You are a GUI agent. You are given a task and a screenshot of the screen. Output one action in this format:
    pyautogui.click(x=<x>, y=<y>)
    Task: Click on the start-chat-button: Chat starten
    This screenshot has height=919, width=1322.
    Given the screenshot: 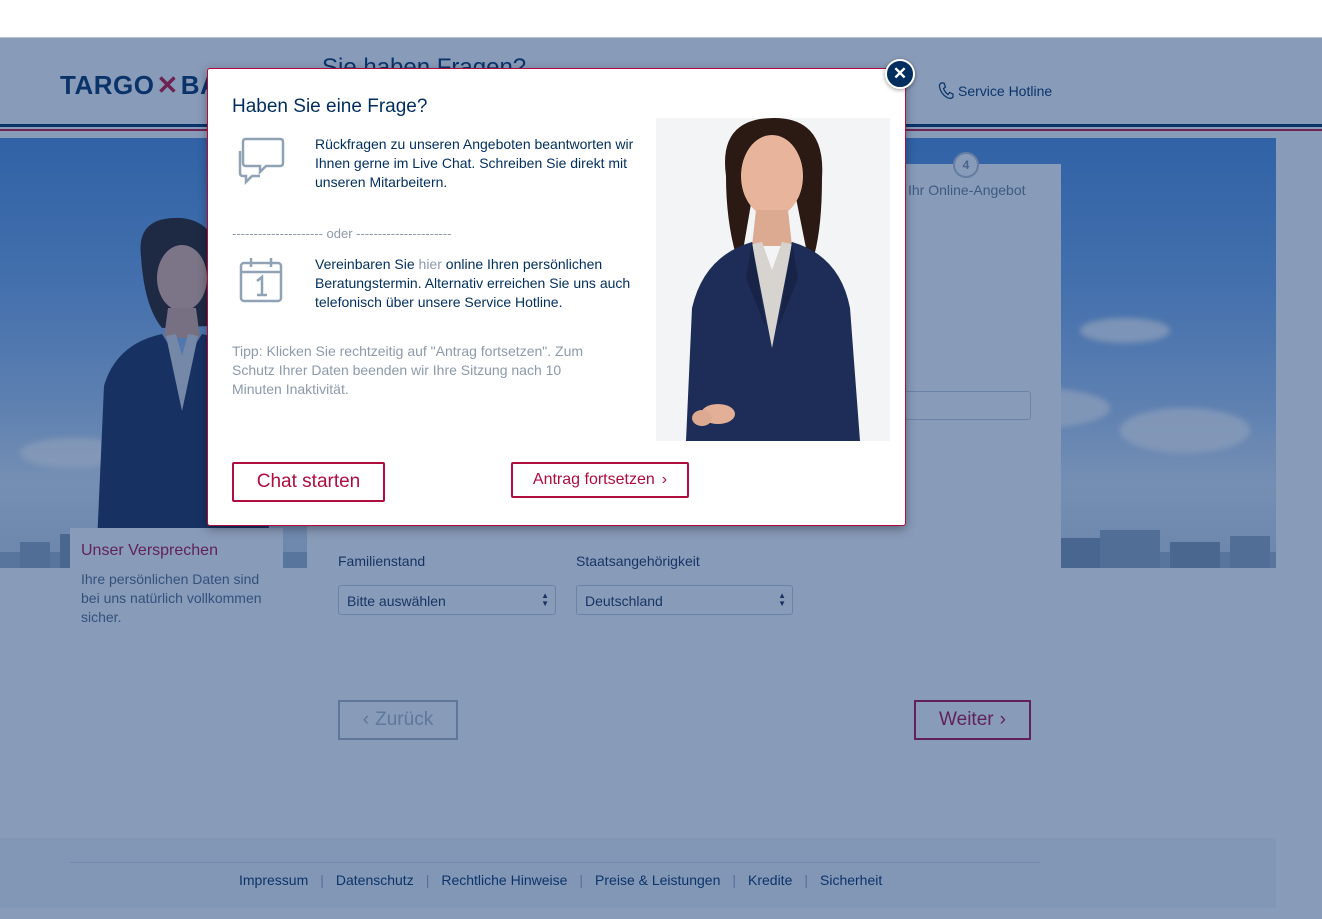 What is the action you would take?
    pyautogui.click(x=308, y=482)
    